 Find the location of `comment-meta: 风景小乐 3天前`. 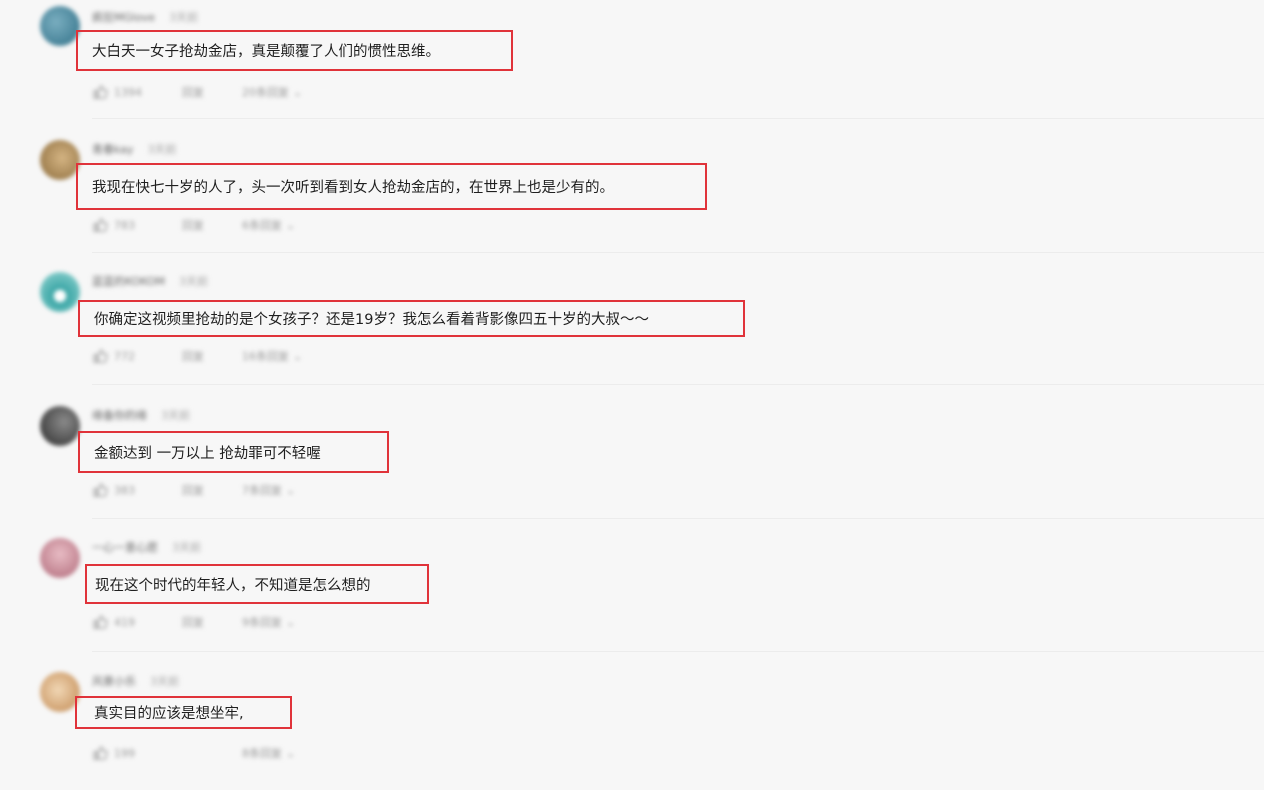

comment-meta: 风景小乐 3天前 is located at coordinates (135, 681).